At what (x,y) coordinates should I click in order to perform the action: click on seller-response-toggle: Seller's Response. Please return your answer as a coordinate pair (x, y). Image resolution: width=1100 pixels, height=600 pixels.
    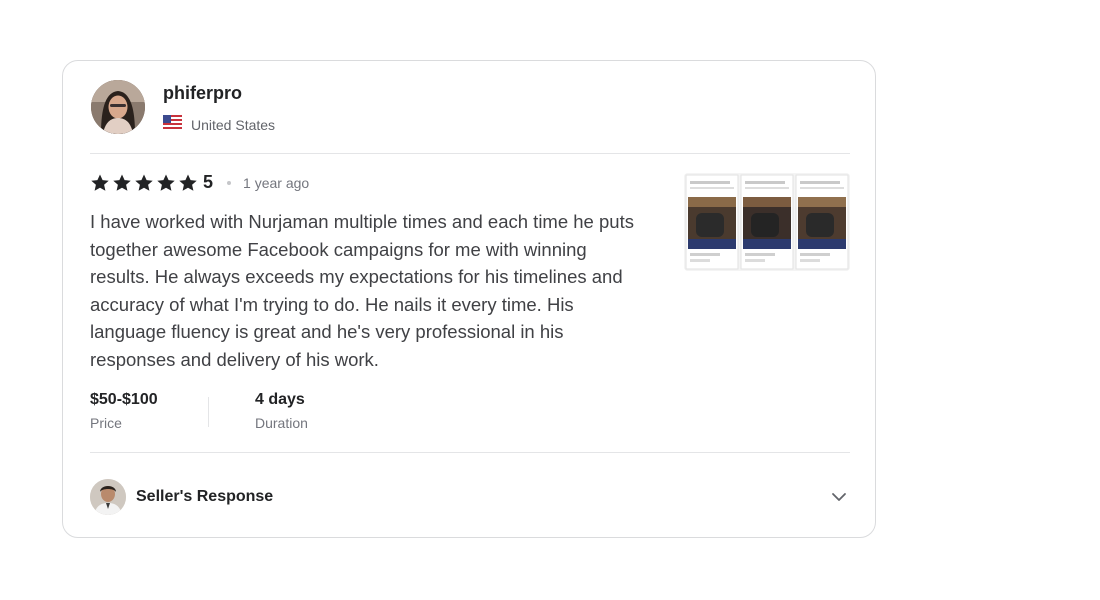
    Looking at the image, I should click on (470, 497).